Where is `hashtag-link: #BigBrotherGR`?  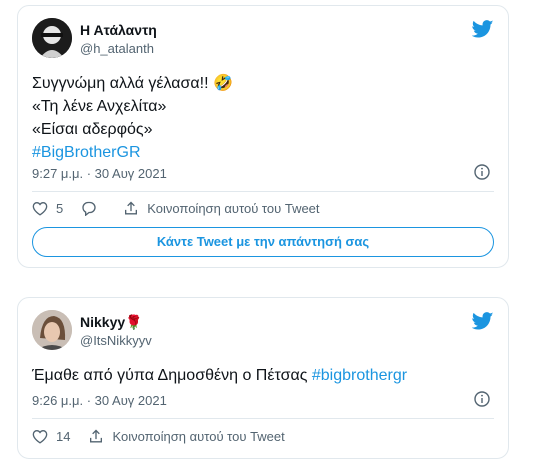 hashtag-link: #BigBrotherGR is located at coordinates (132, 152).